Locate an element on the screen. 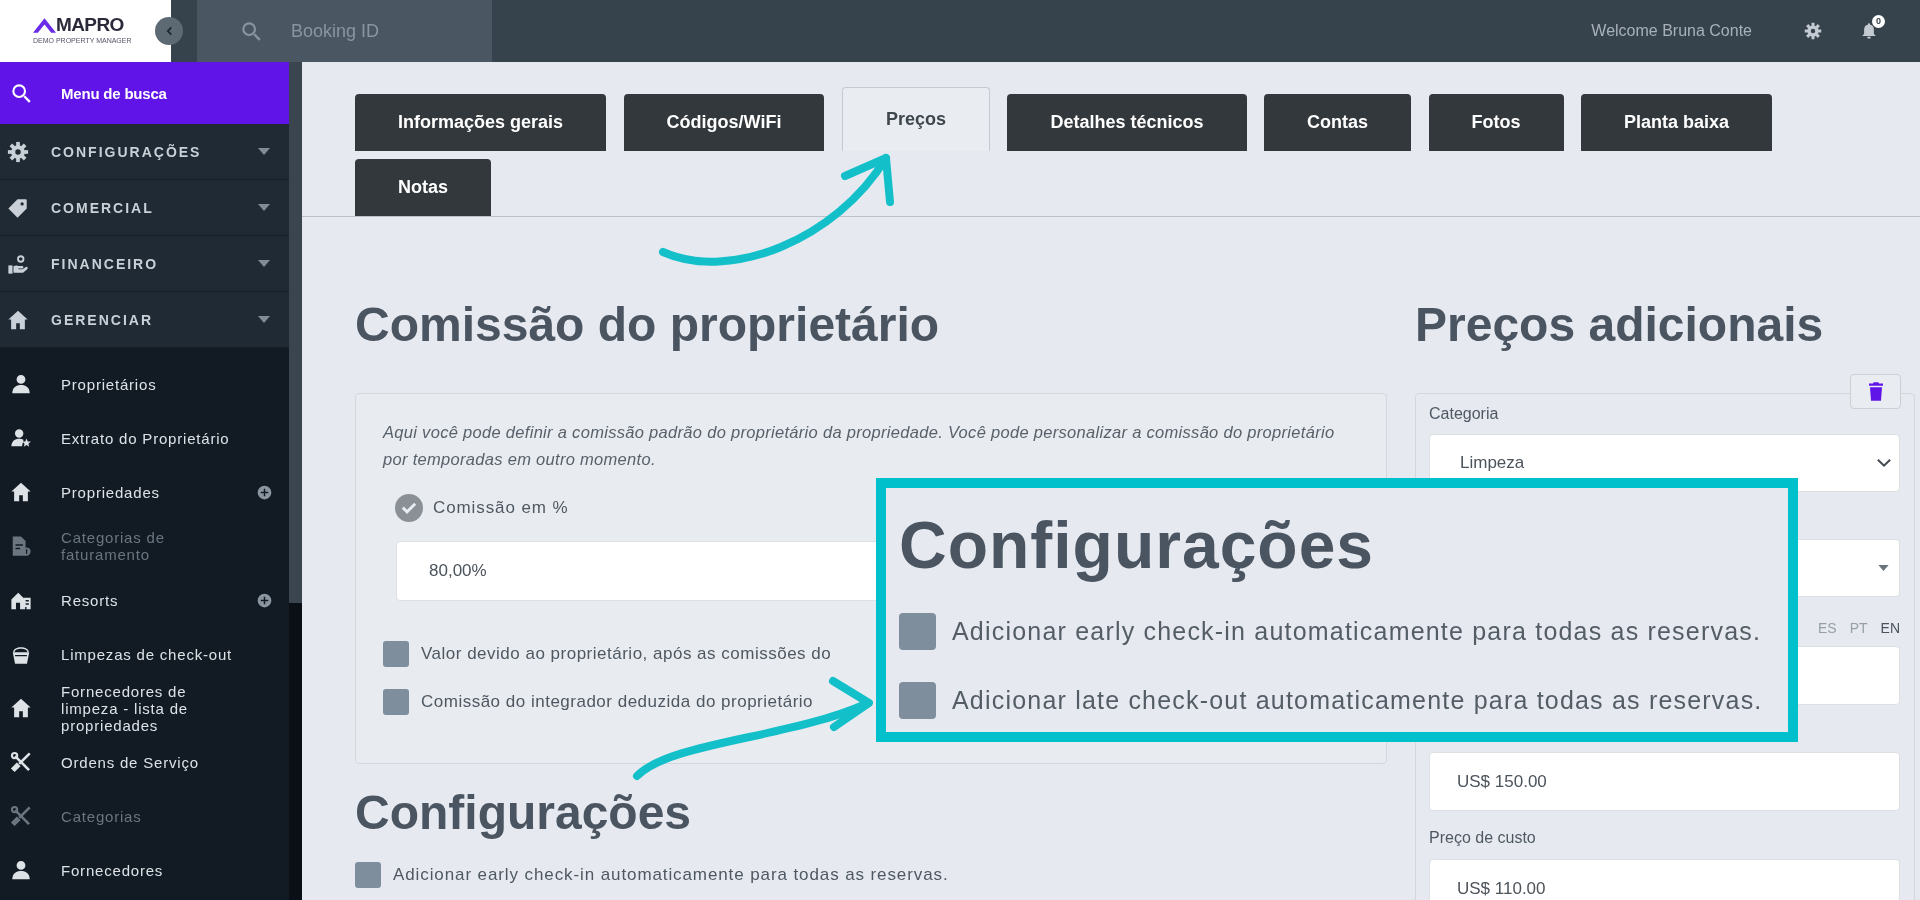  section-heading: Configurações is located at coordinates (524, 813).